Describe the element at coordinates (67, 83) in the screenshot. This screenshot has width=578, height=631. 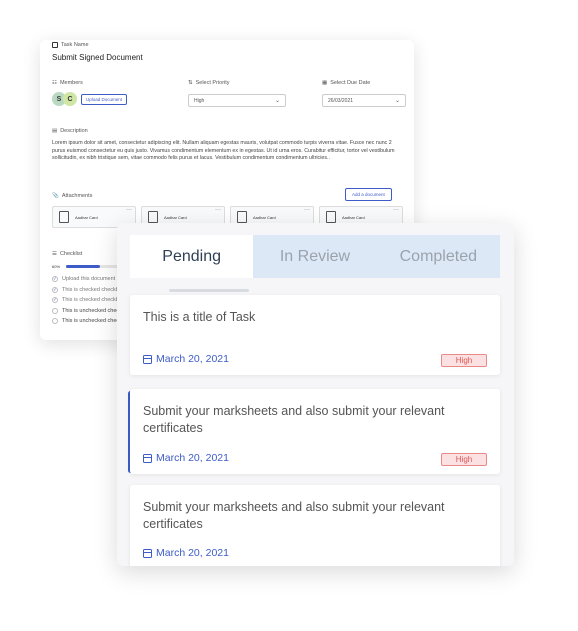
I see `members-label: ☷ Members` at that location.